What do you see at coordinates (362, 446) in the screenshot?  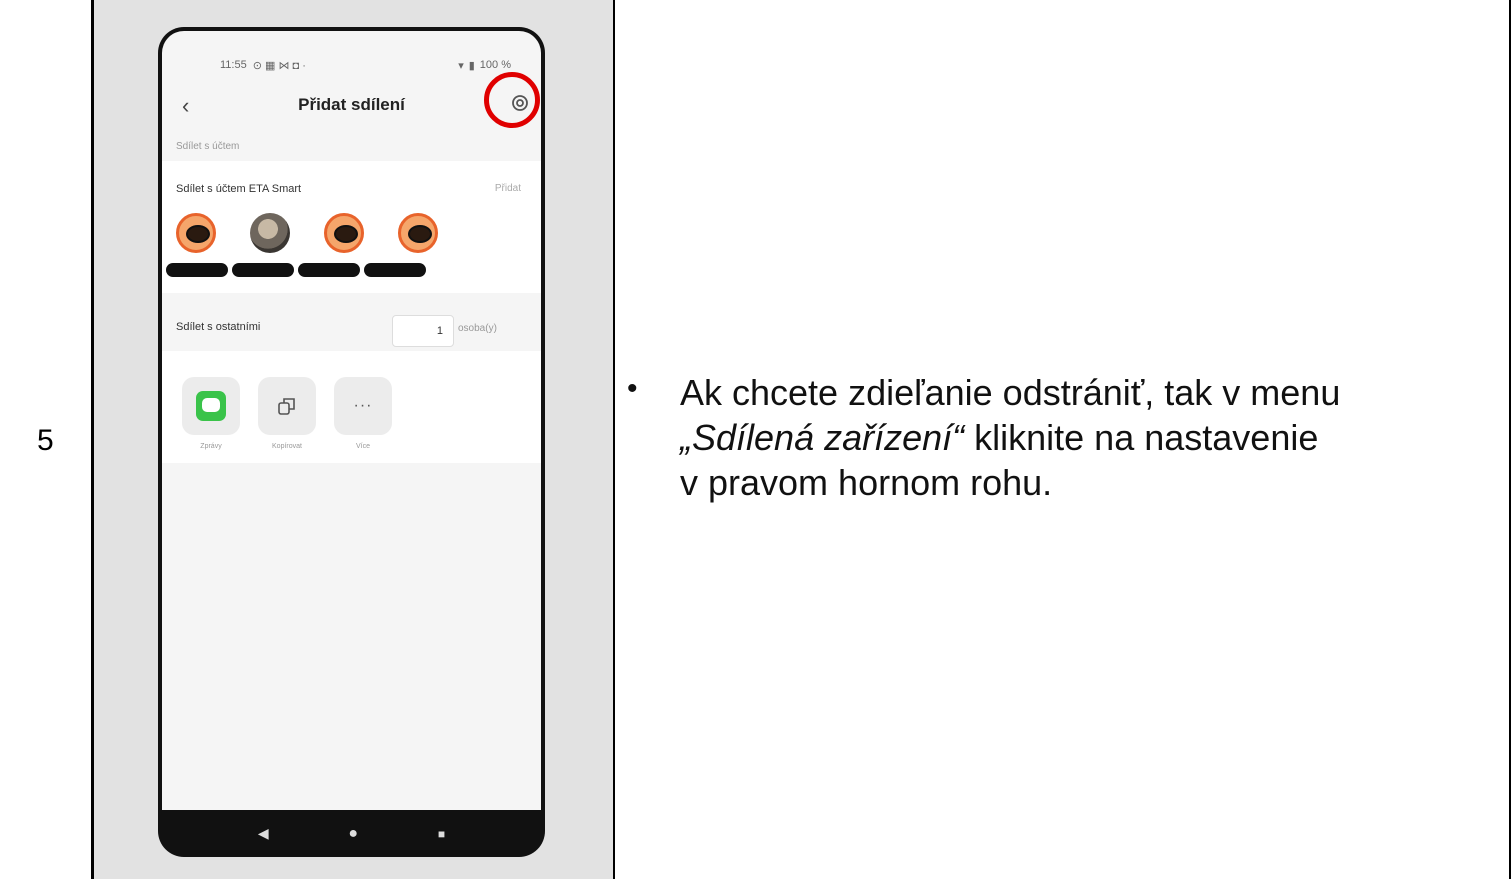 I see `share-option-label: Více` at bounding box center [362, 446].